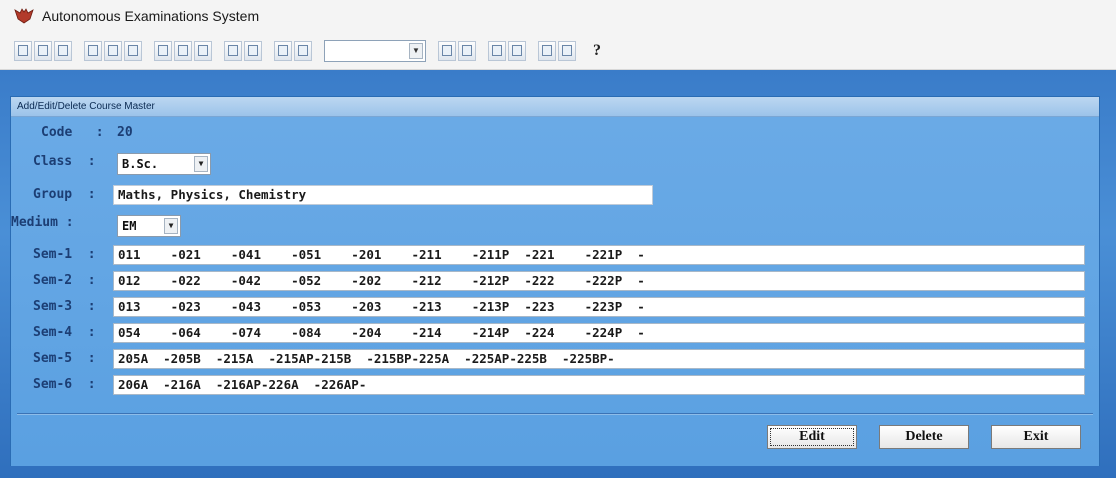 This screenshot has width=1116, height=478. I want to click on cut-icon, so click(163, 50).